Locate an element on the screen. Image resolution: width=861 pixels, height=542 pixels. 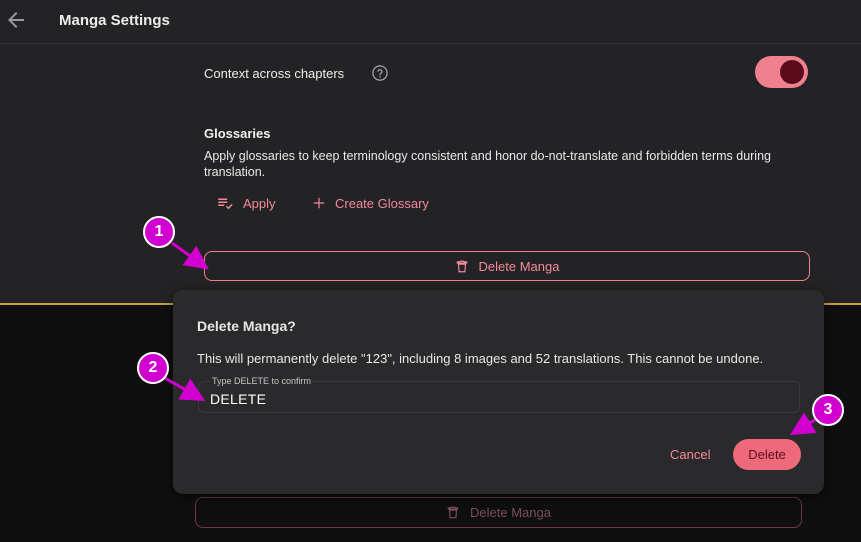
delete-manga-button: Delete Manga is located at coordinates (507, 266).